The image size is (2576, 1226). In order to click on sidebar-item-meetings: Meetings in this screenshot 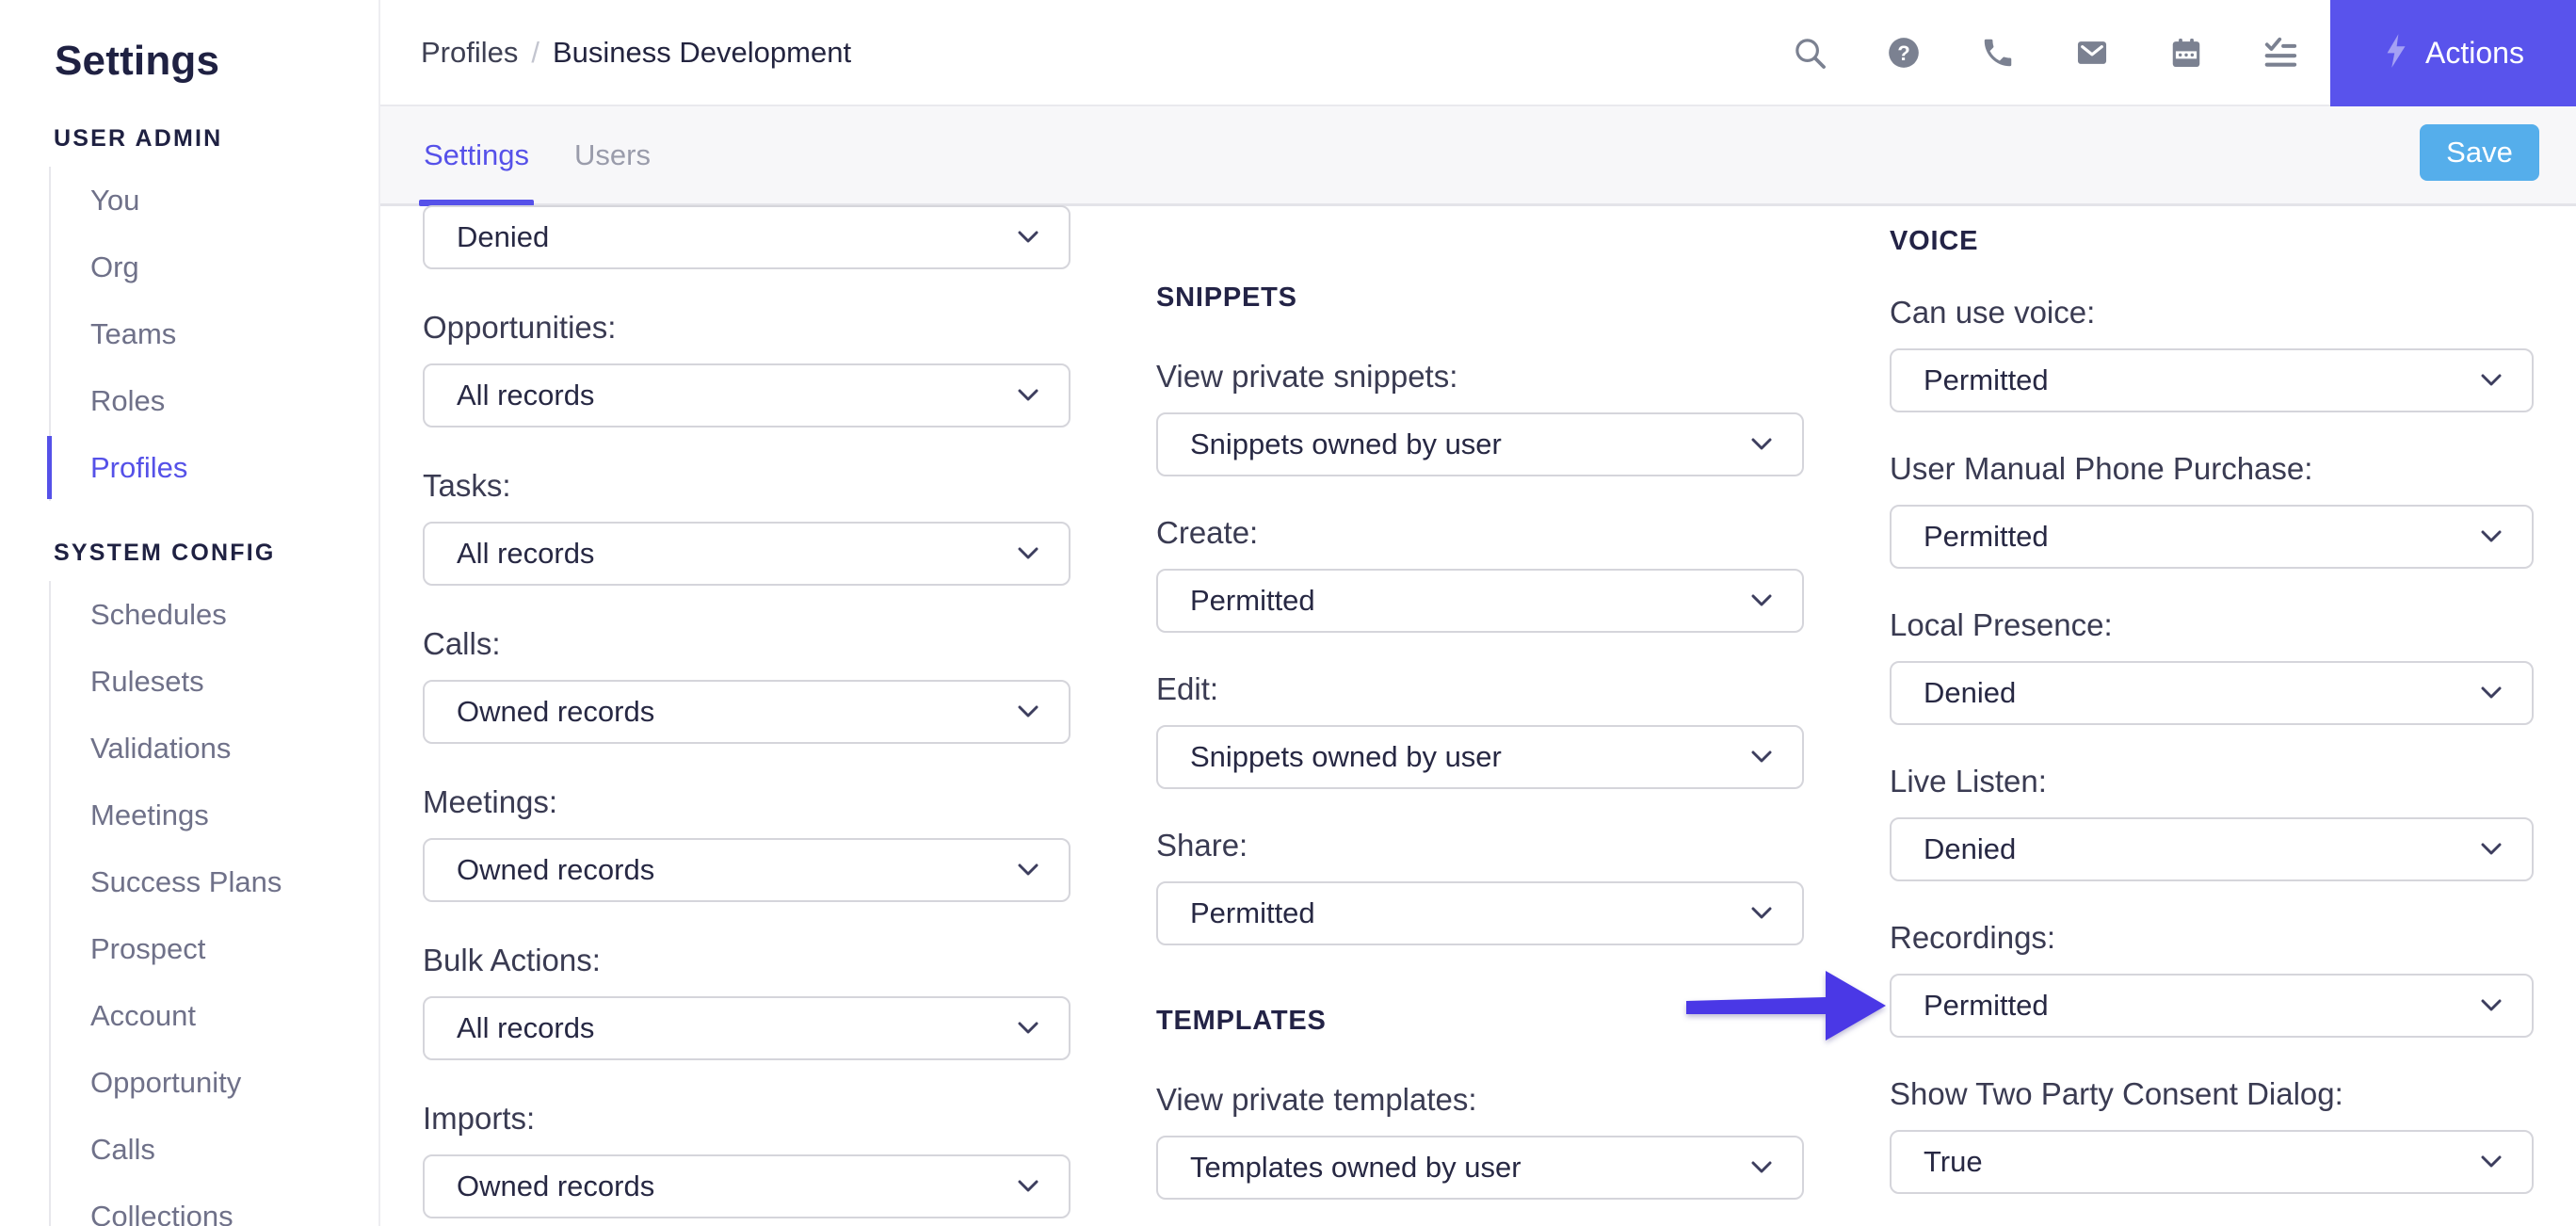, I will do `click(234, 815)`.